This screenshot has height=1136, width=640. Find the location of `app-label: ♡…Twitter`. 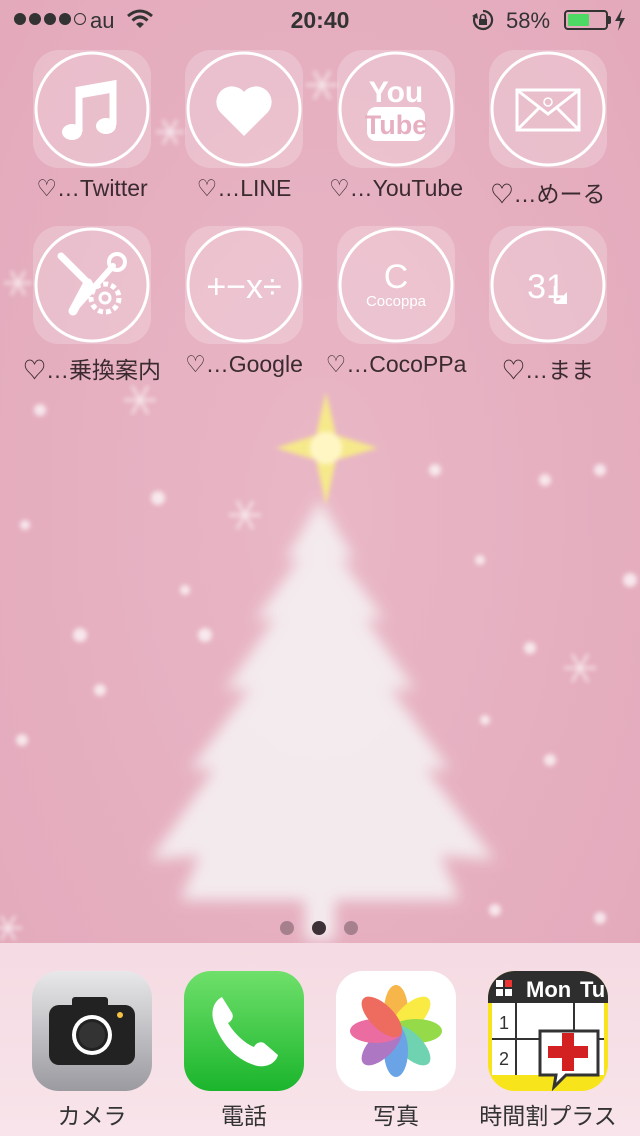

app-label: ♡…Twitter is located at coordinates (92, 188).